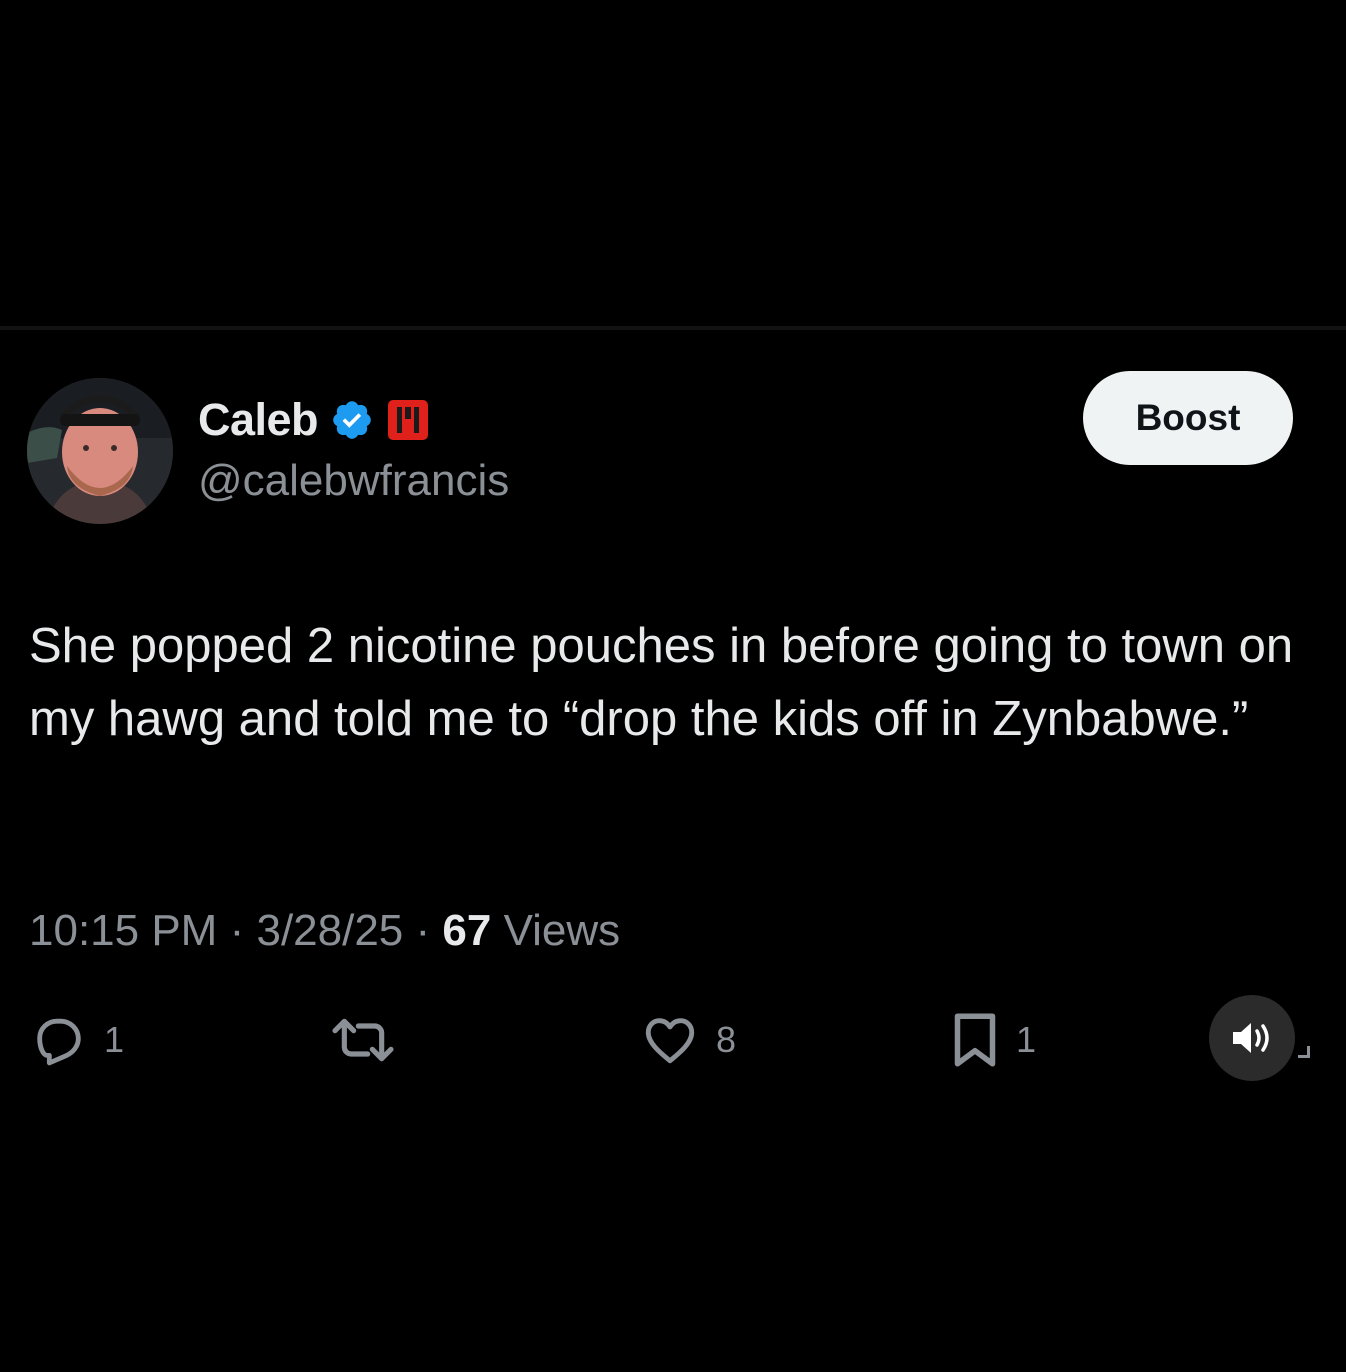 This screenshot has width=1346, height=1372. I want to click on bookmark-icon, so click(975, 1040).